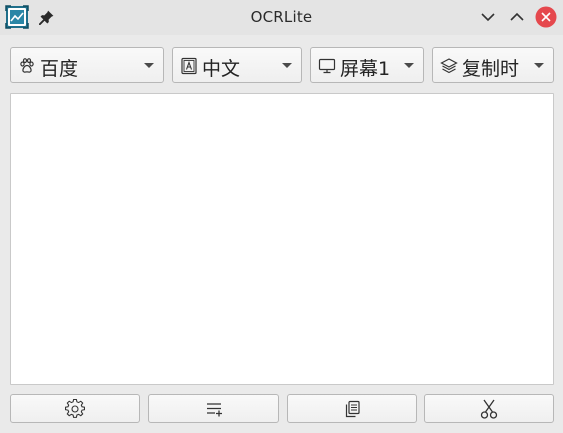 This screenshot has width=563, height=433. What do you see at coordinates (87, 65) in the screenshot?
I see `ocr-engine-select: 百度` at bounding box center [87, 65].